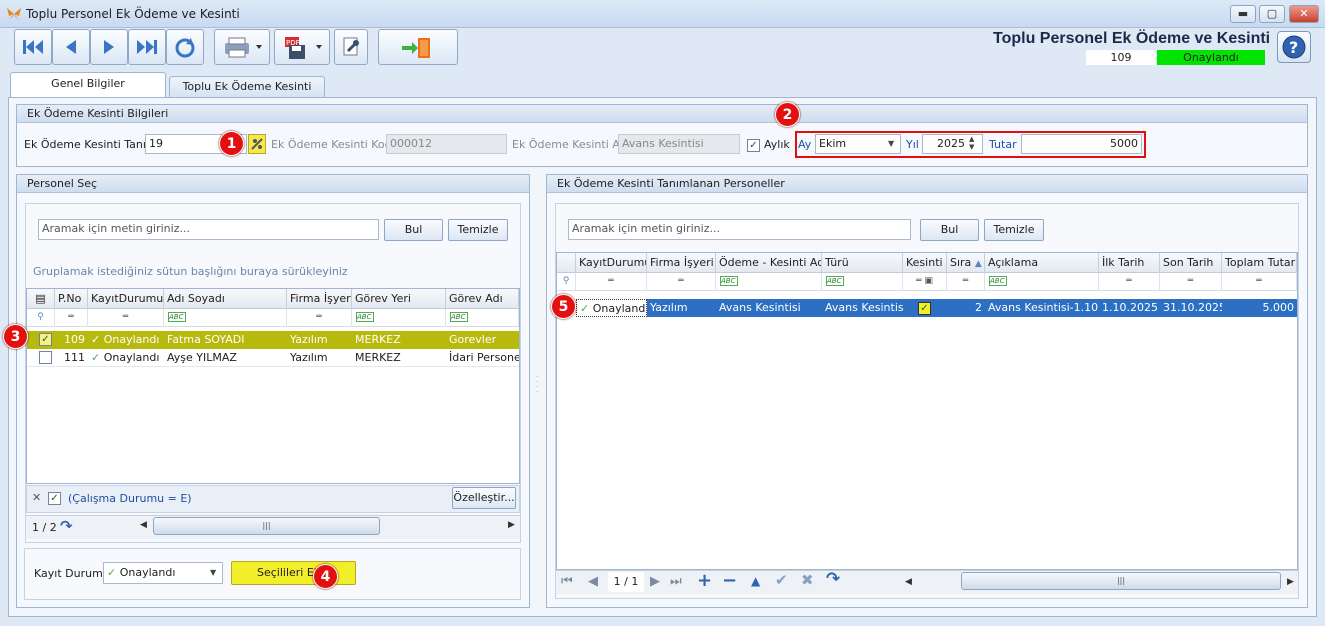 The height and width of the screenshot is (626, 1325). What do you see at coordinates (949, 230) in the screenshot?
I see `tanimlanan-find-button: Bul` at bounding box center [949, 230].